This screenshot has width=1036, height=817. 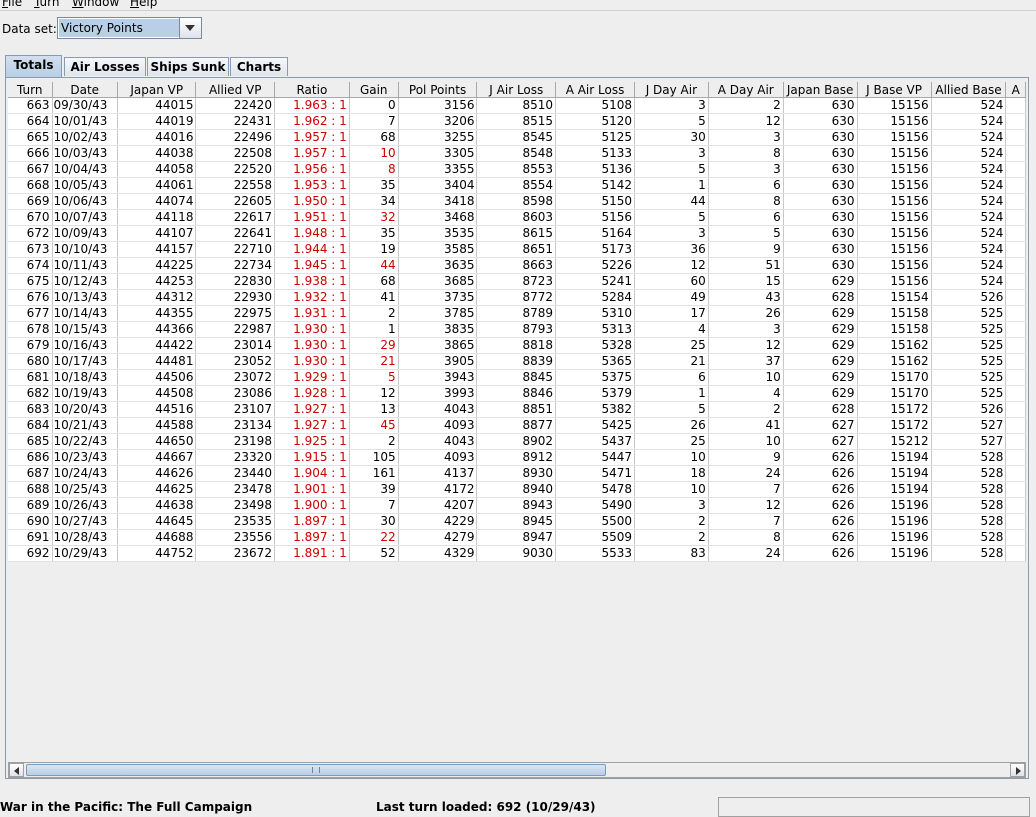 I want to click on table-cell: 10, so click(x=374, y=153).